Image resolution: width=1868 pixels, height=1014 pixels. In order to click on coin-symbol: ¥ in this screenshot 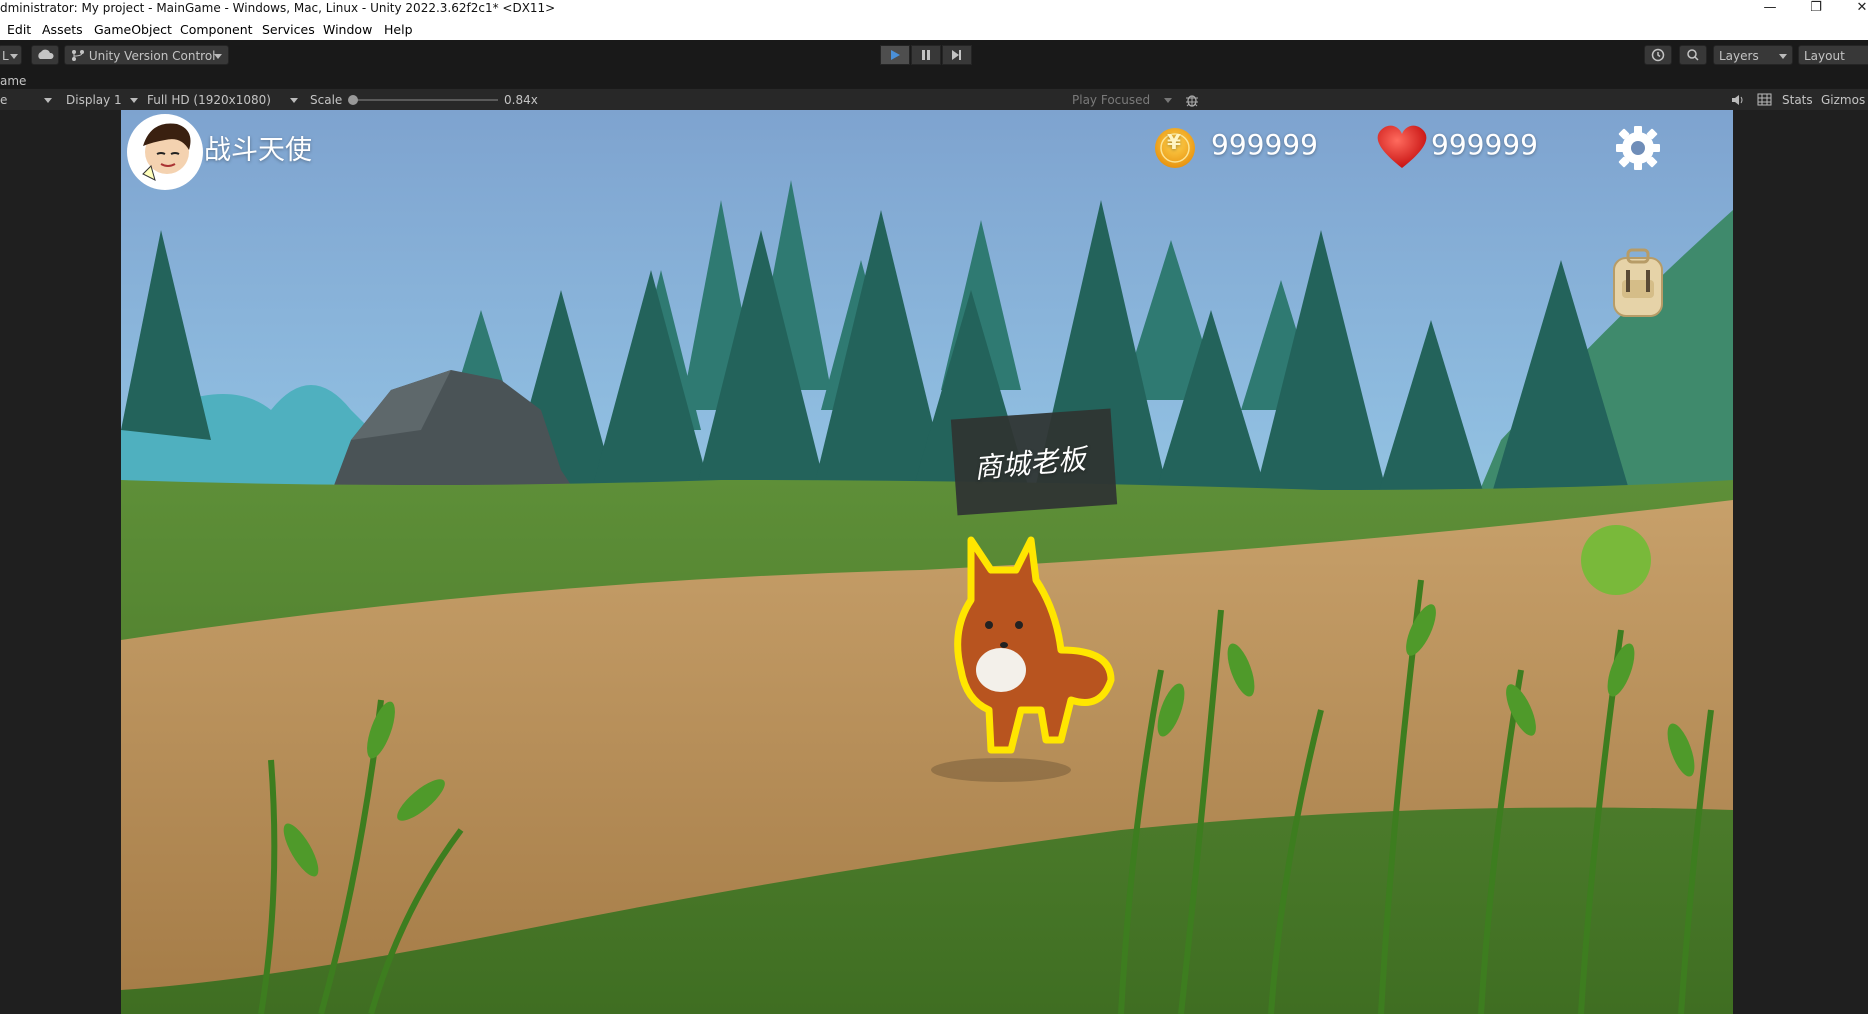, I will do `click(1174, 142)`.